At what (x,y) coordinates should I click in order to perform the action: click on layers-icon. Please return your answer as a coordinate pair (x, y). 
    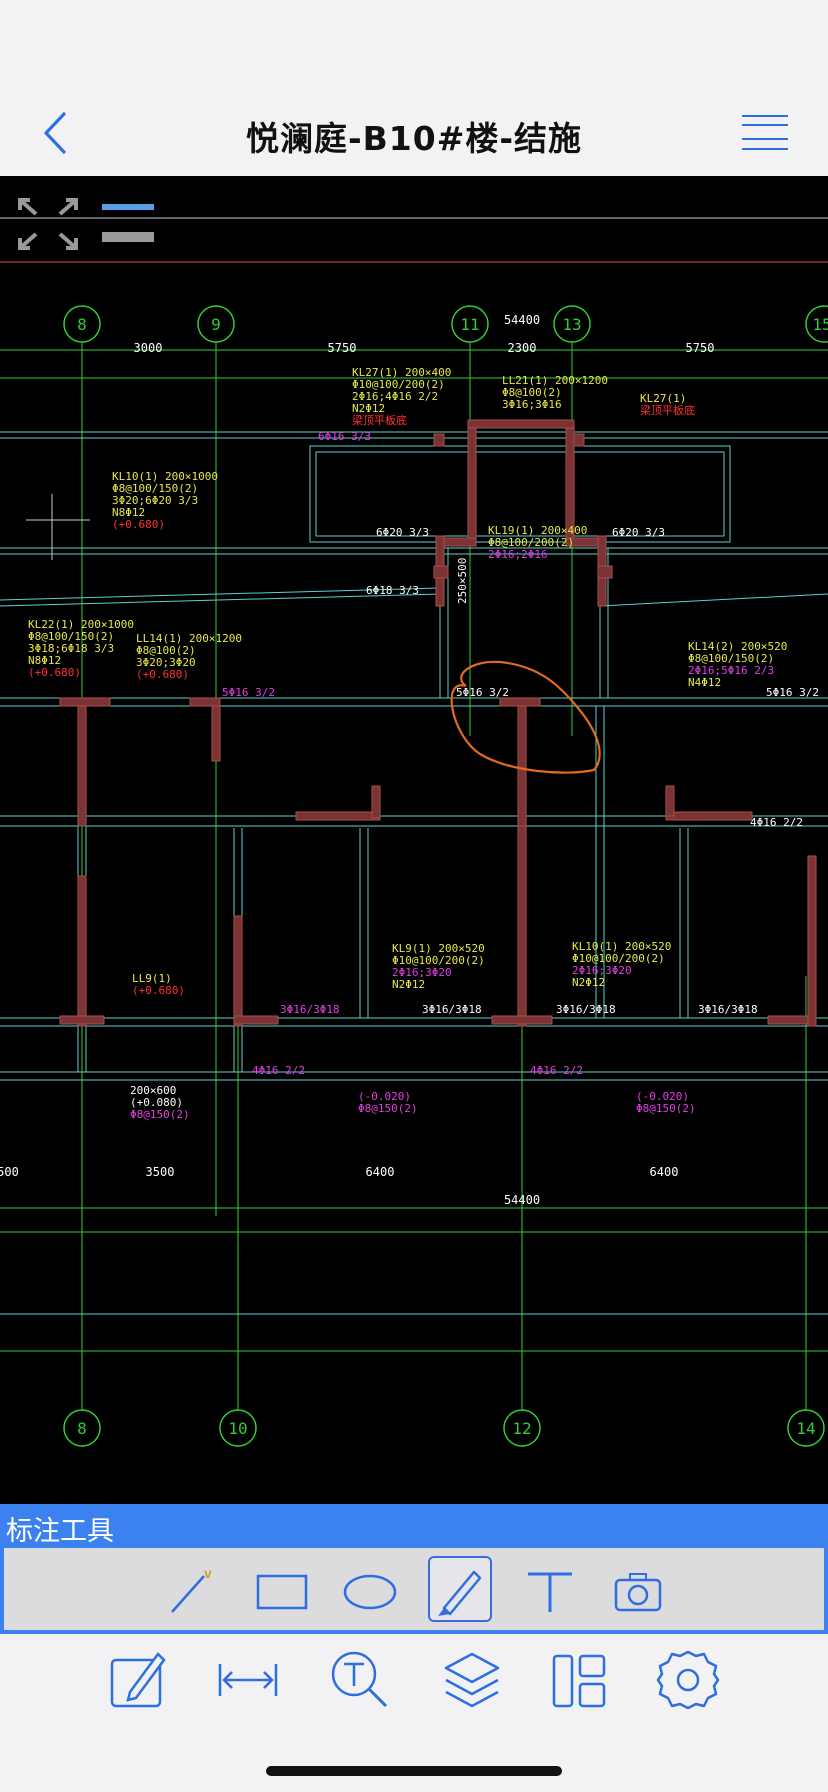
    Looking at the image, I should click on (472, 1680).